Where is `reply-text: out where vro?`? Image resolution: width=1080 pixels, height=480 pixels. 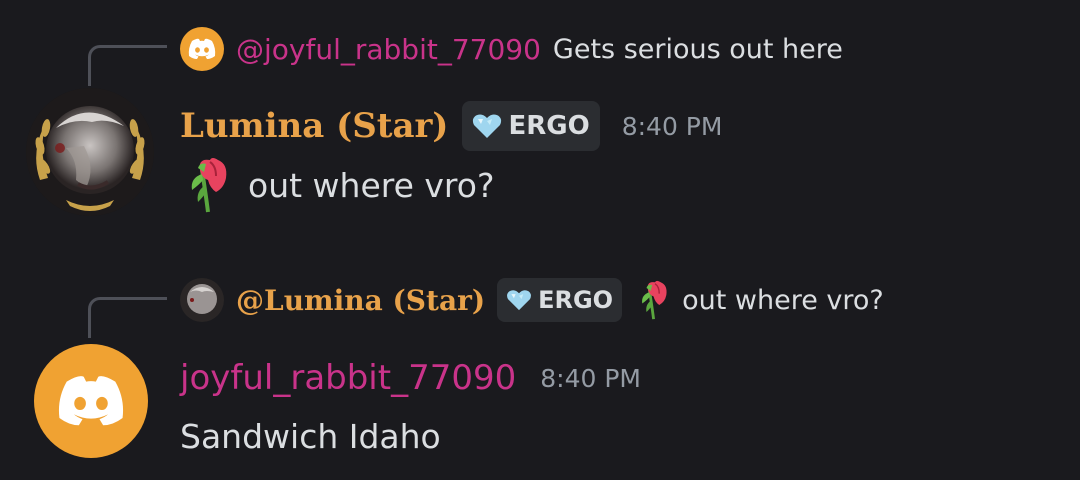 reply-text: out where vro? is located at coordinates (783, 300).